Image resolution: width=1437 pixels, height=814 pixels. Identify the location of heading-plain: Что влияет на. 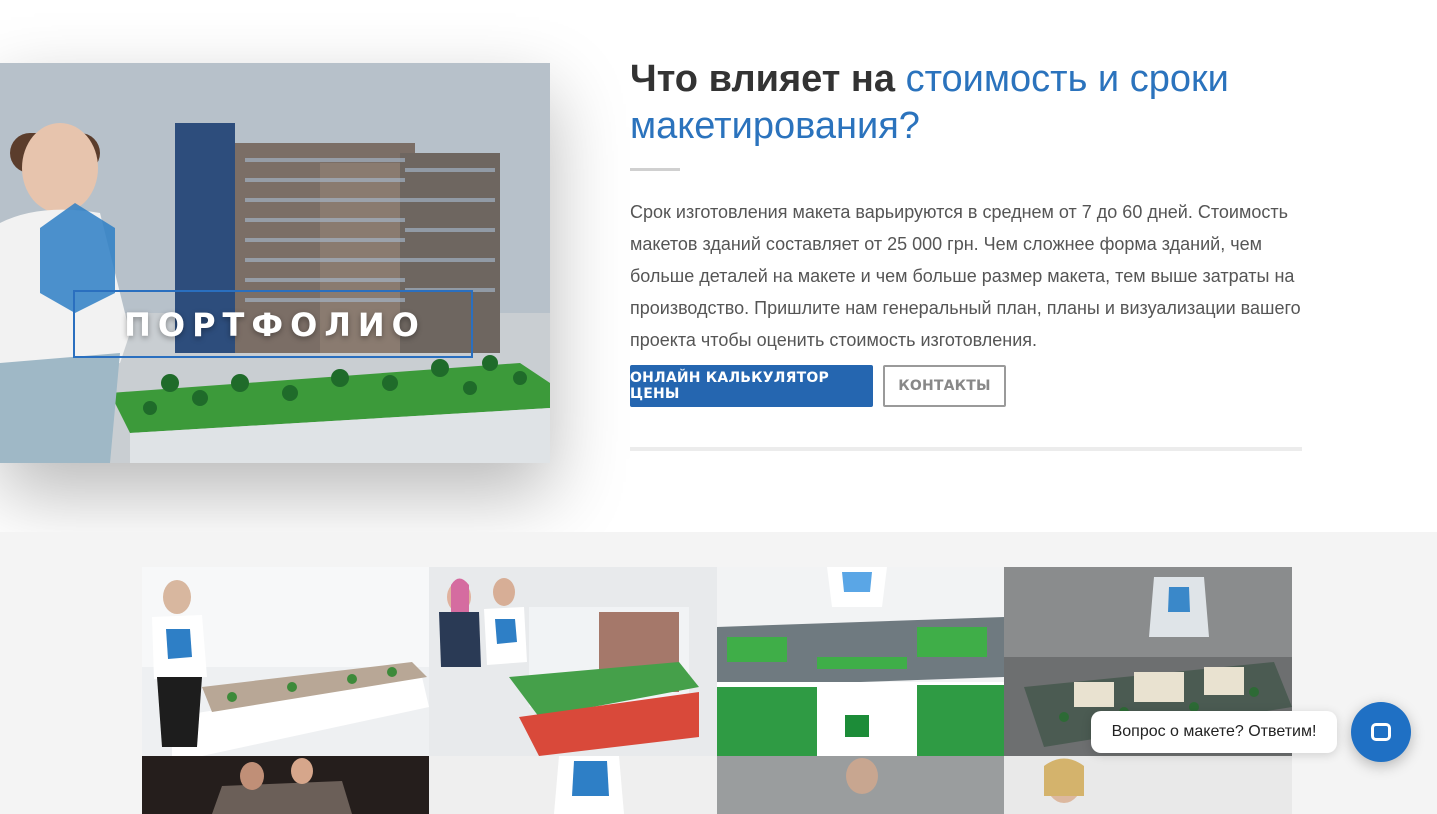
(762, 79).